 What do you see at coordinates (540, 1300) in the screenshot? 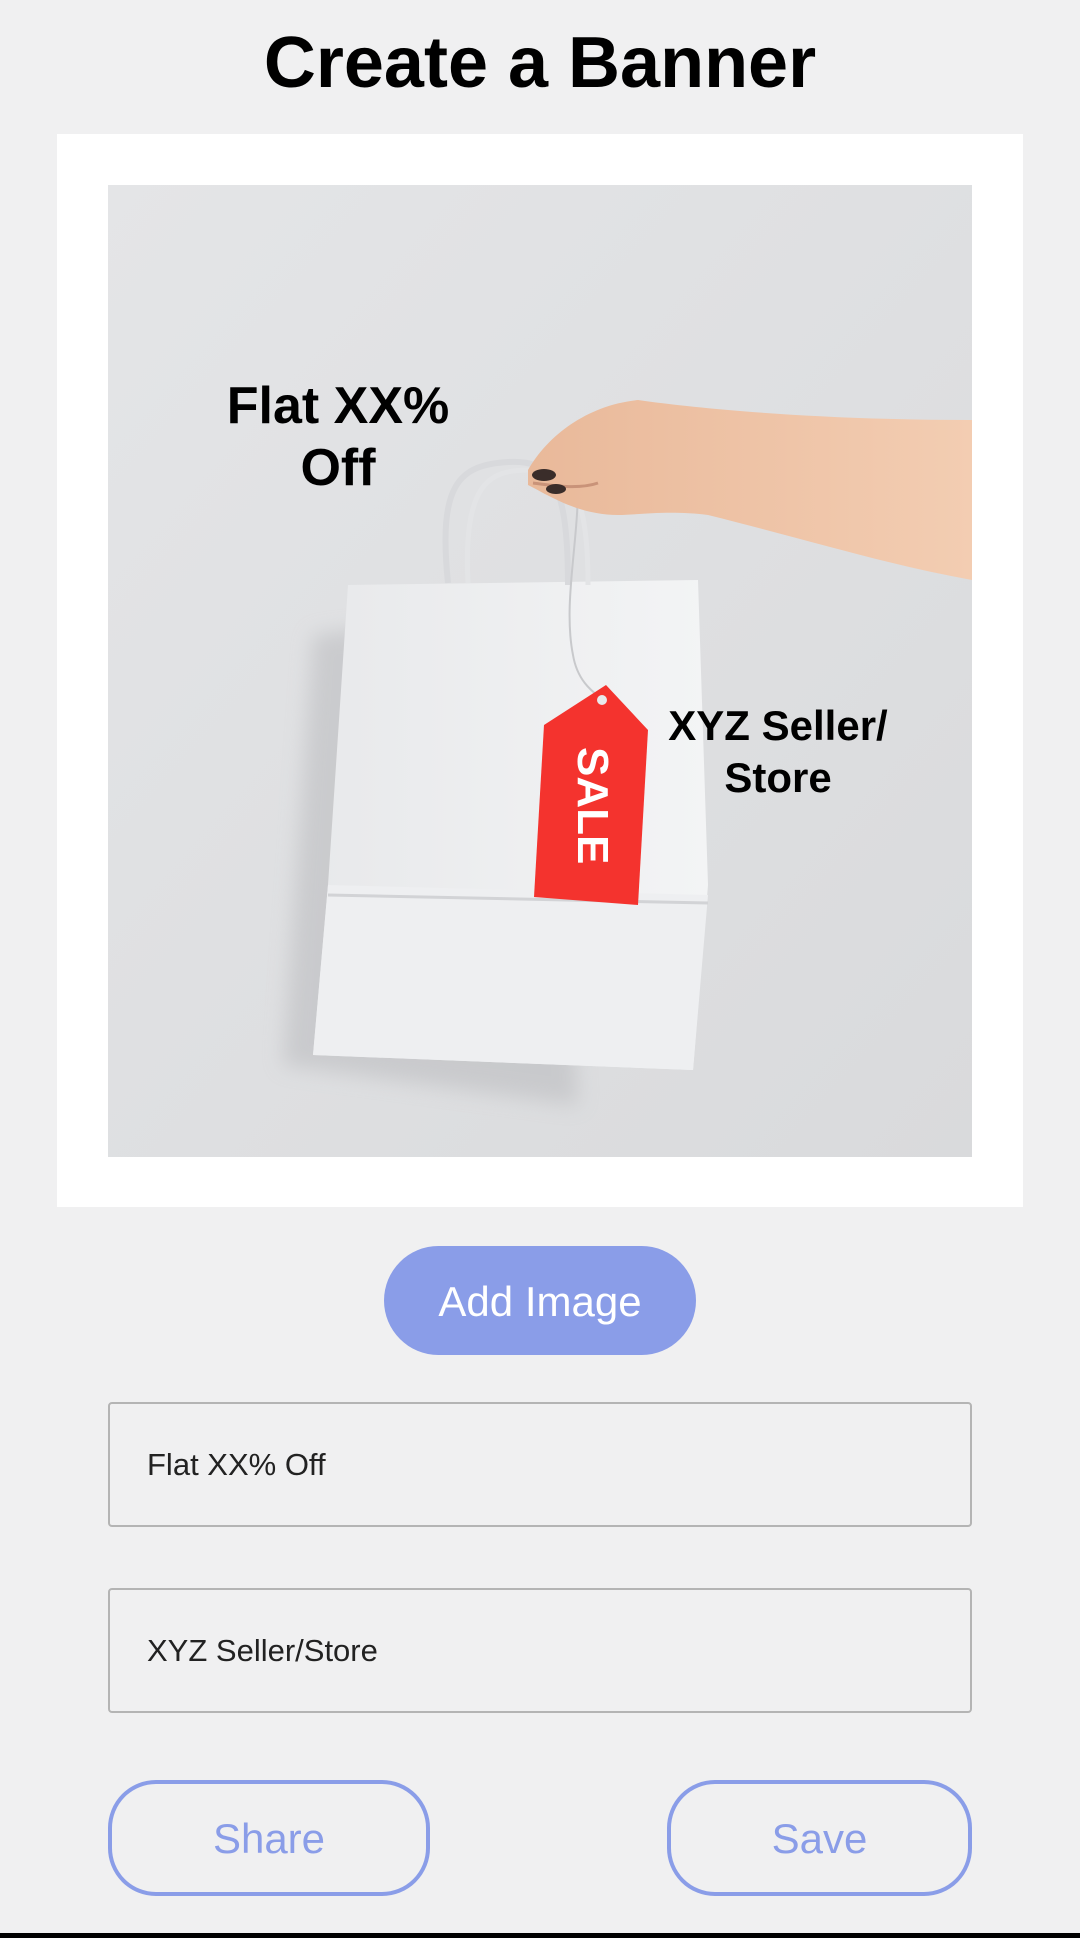
I see `add-image-button: Add Image` at bounding box center [540, 1300].